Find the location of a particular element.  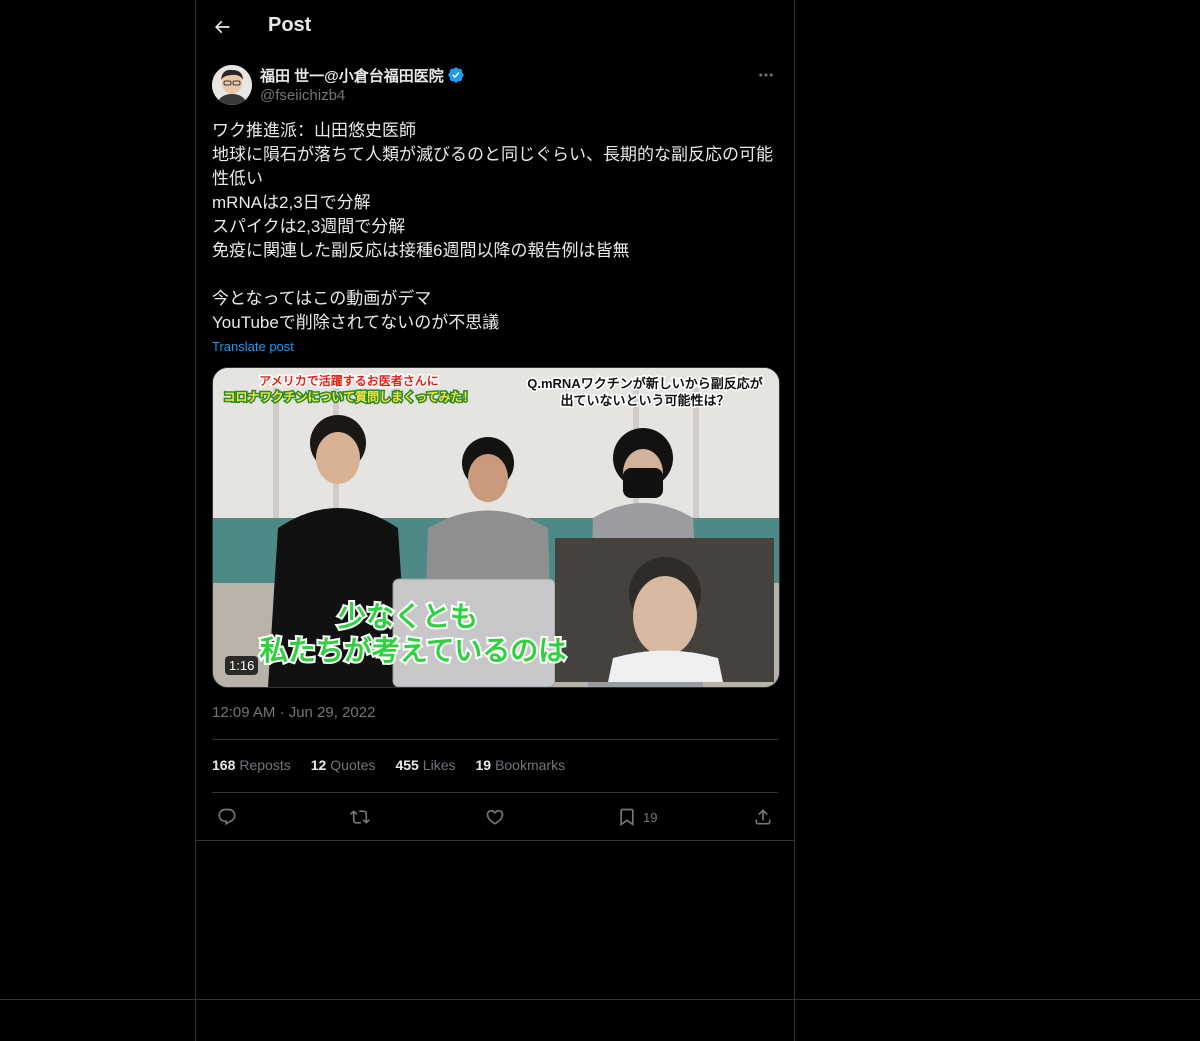

repost-icon is located at coordinates (360, 817).